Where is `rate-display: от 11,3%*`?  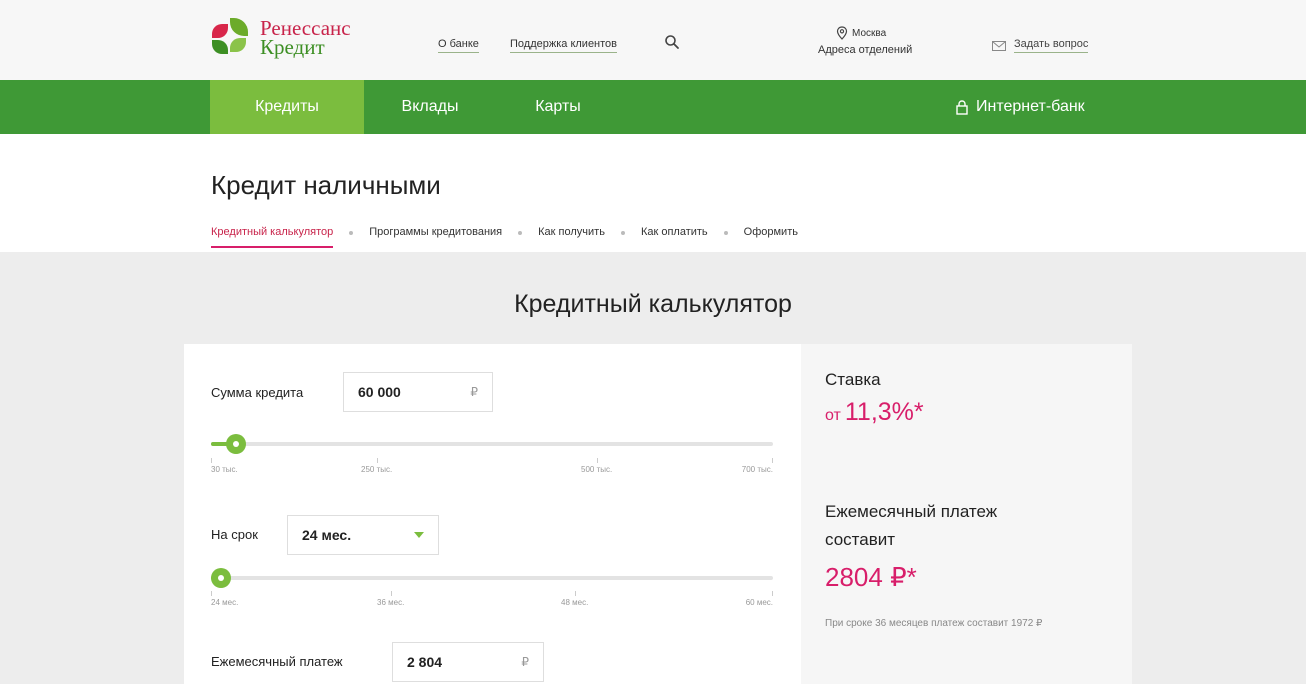 rate-display: от 11,3%* is located at coordinates (874, 412).